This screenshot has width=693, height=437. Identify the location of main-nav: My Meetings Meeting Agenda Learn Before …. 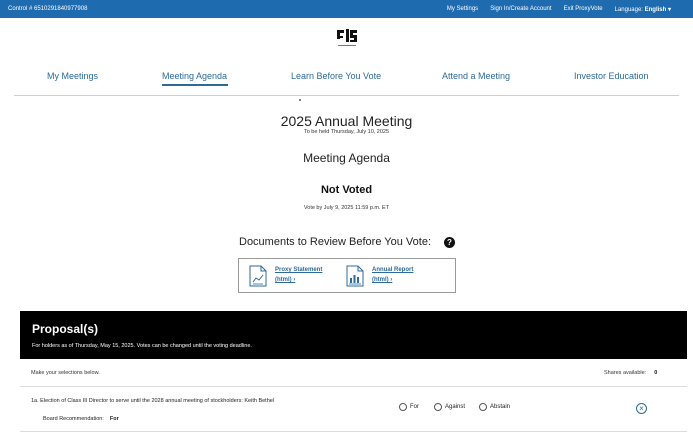
(346, 78).